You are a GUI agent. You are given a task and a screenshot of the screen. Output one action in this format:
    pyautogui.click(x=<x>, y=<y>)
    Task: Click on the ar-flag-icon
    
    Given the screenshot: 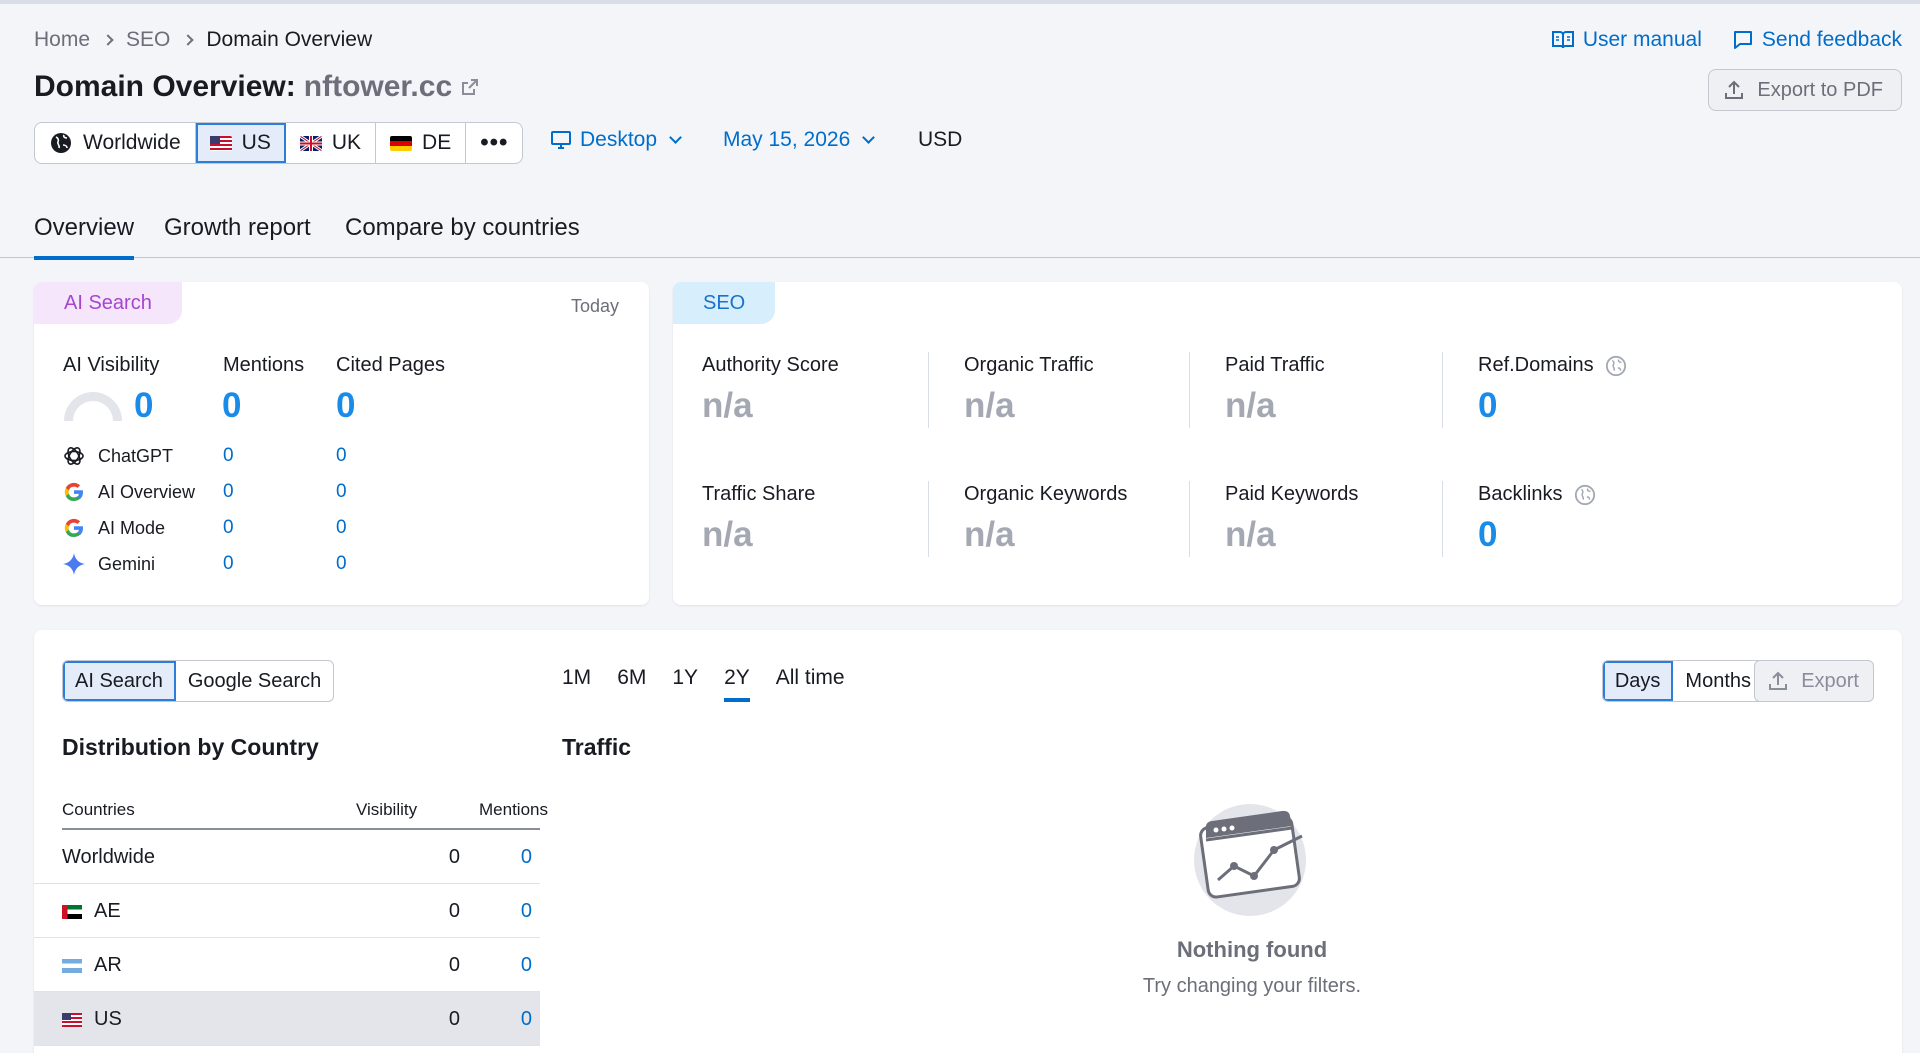 What is the action you would take?
    pyautogui.click(x=72, y=965)
    